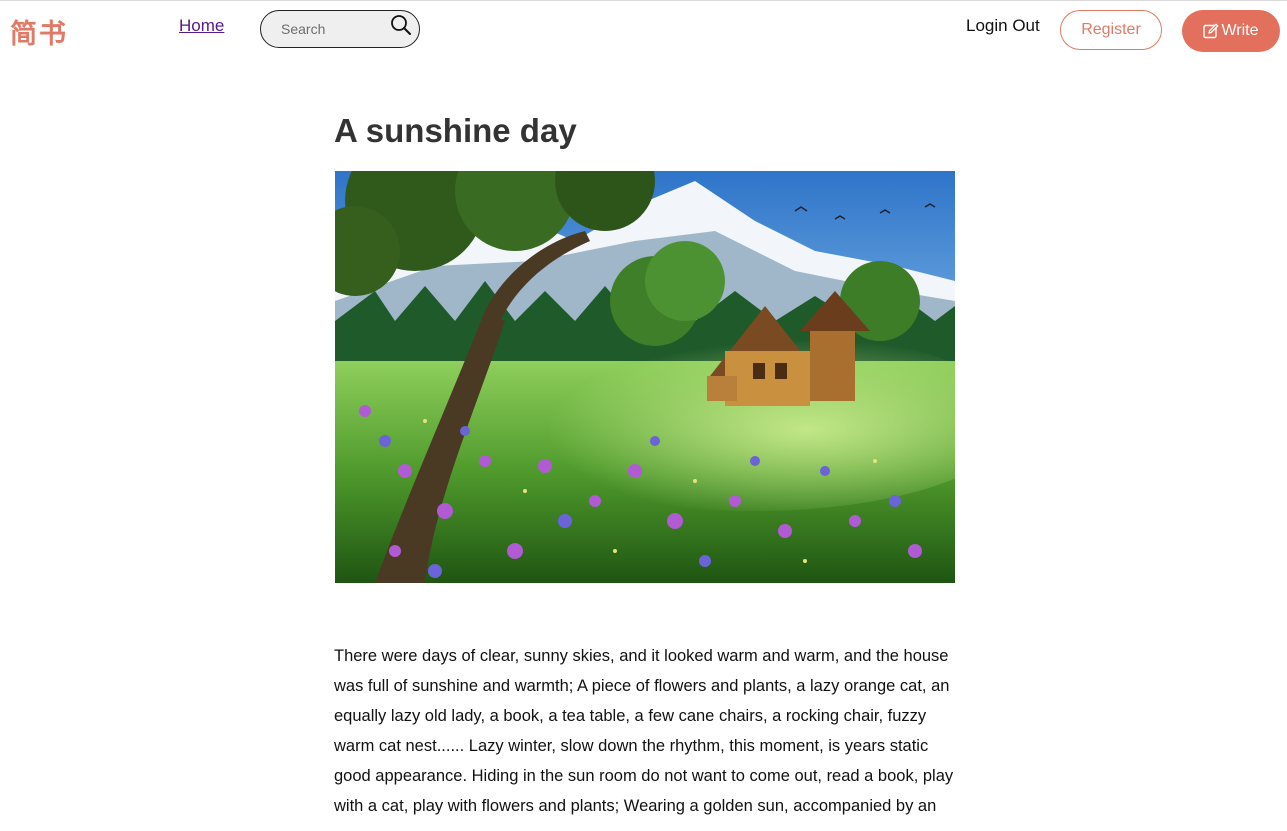  I want to click on top-border, so click(643, 0).